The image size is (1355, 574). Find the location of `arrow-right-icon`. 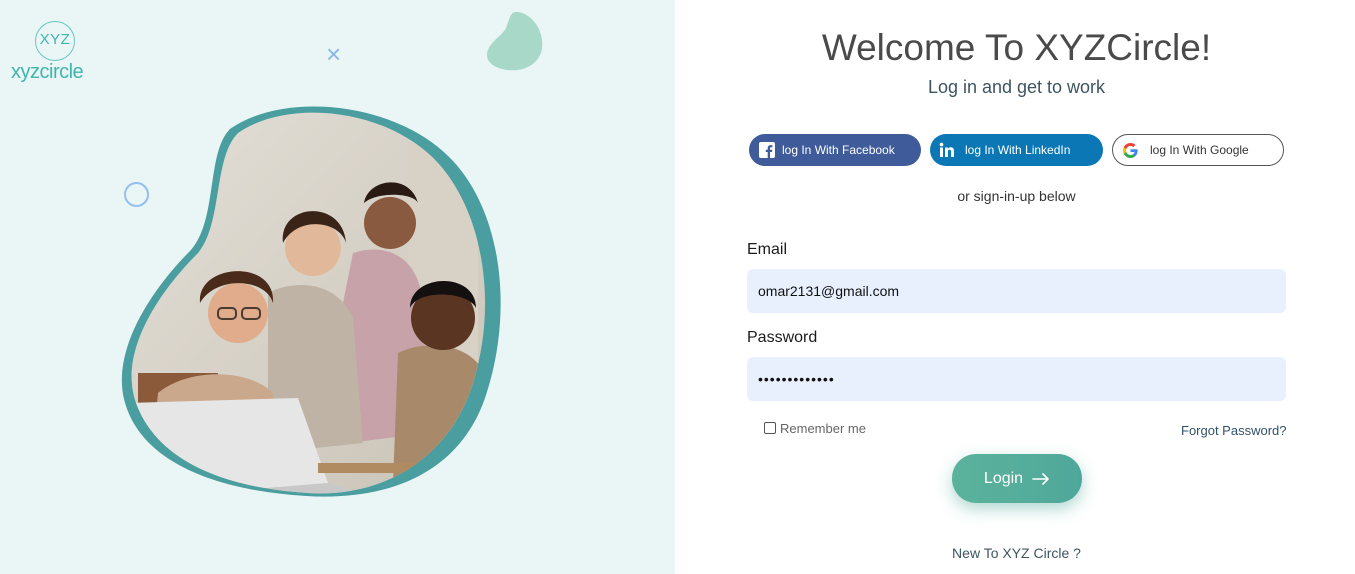

arrow-right-icon is located at coordinates (1041, 478).